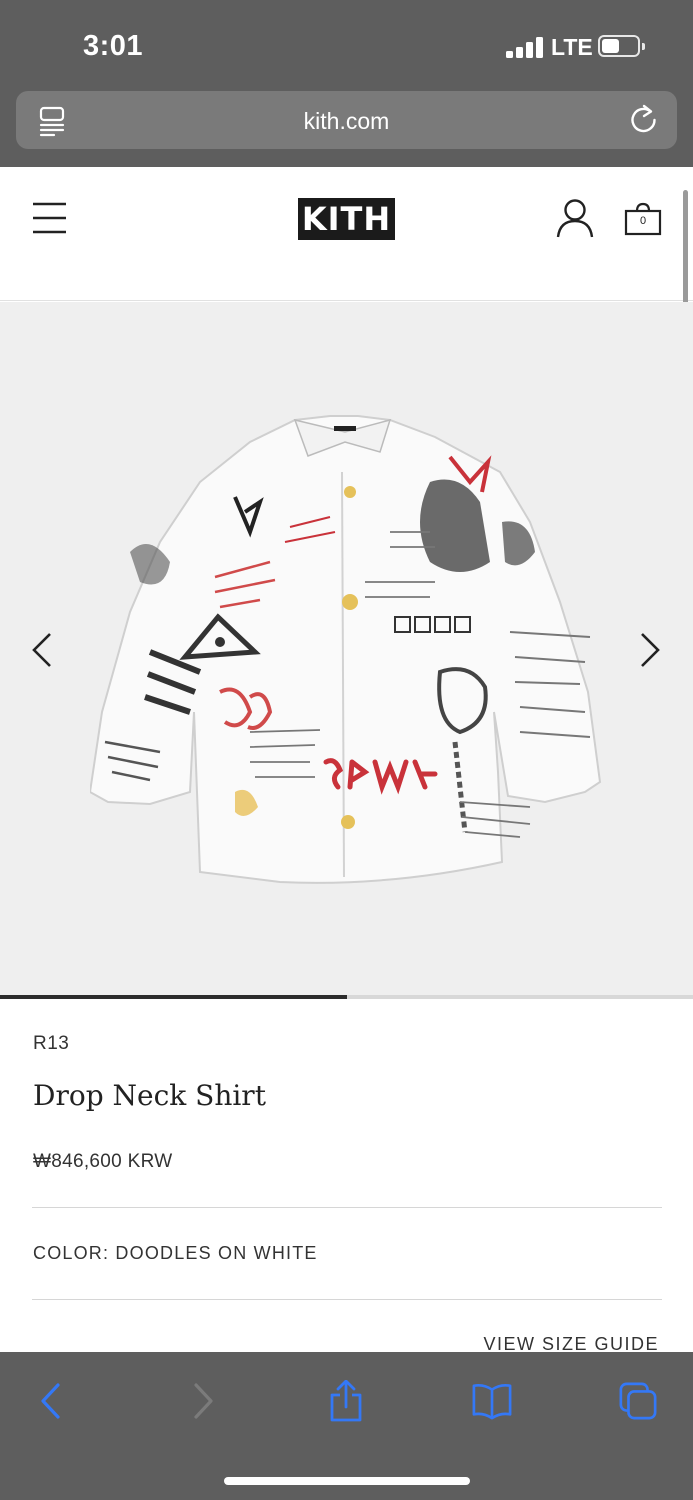 This screenshot has height=1500, width=693. I want to click on product-brand: R13, so click(51, 1044).